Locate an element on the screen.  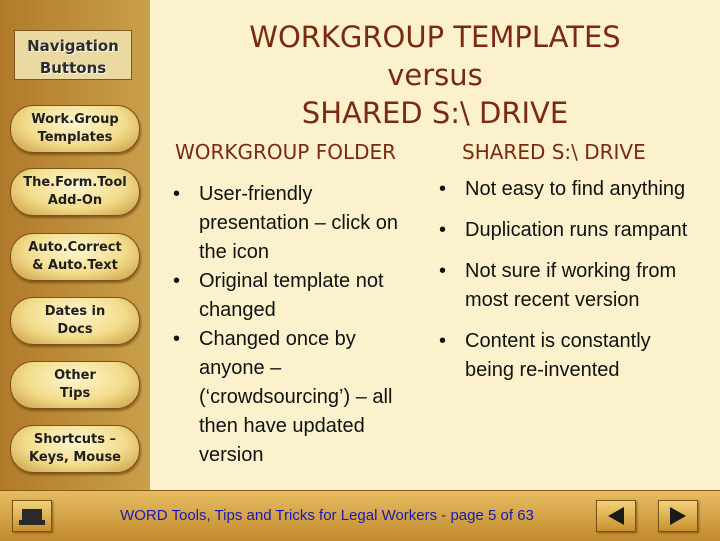
nav-button-workgroup-templates: Work.Group Templates is located at coordinates (75, 129).